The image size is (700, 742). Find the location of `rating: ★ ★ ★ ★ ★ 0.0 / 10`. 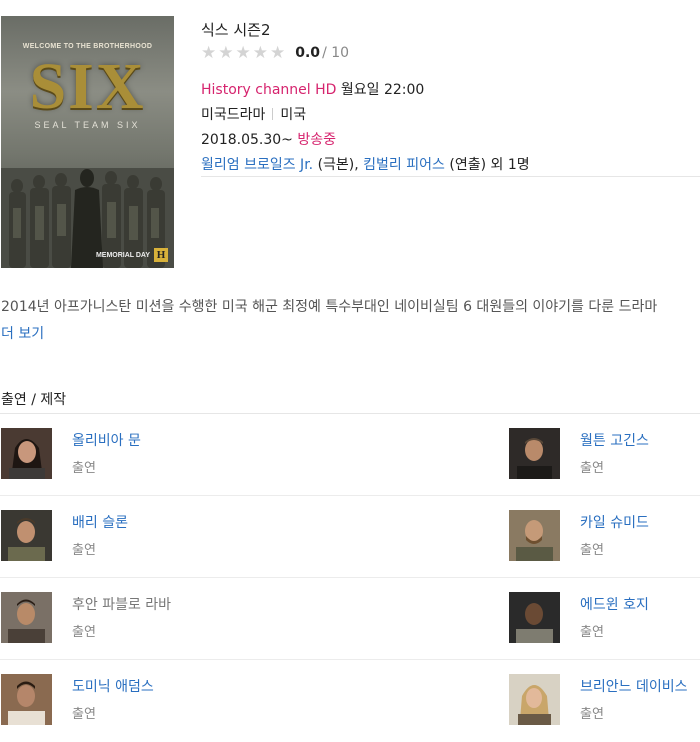

rating: ★ ★ ★ ★ ★ 0.0 / 10 is located at coordinates (450, 53).